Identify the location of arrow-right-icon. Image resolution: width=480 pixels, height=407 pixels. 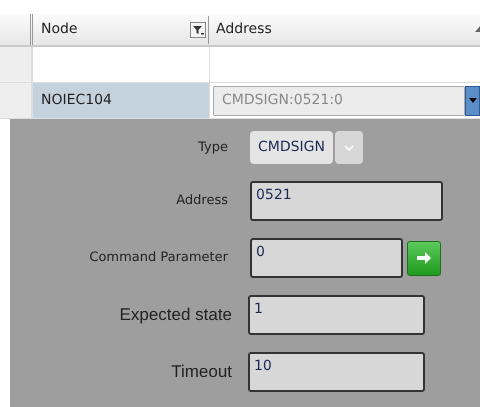
(424, 258).